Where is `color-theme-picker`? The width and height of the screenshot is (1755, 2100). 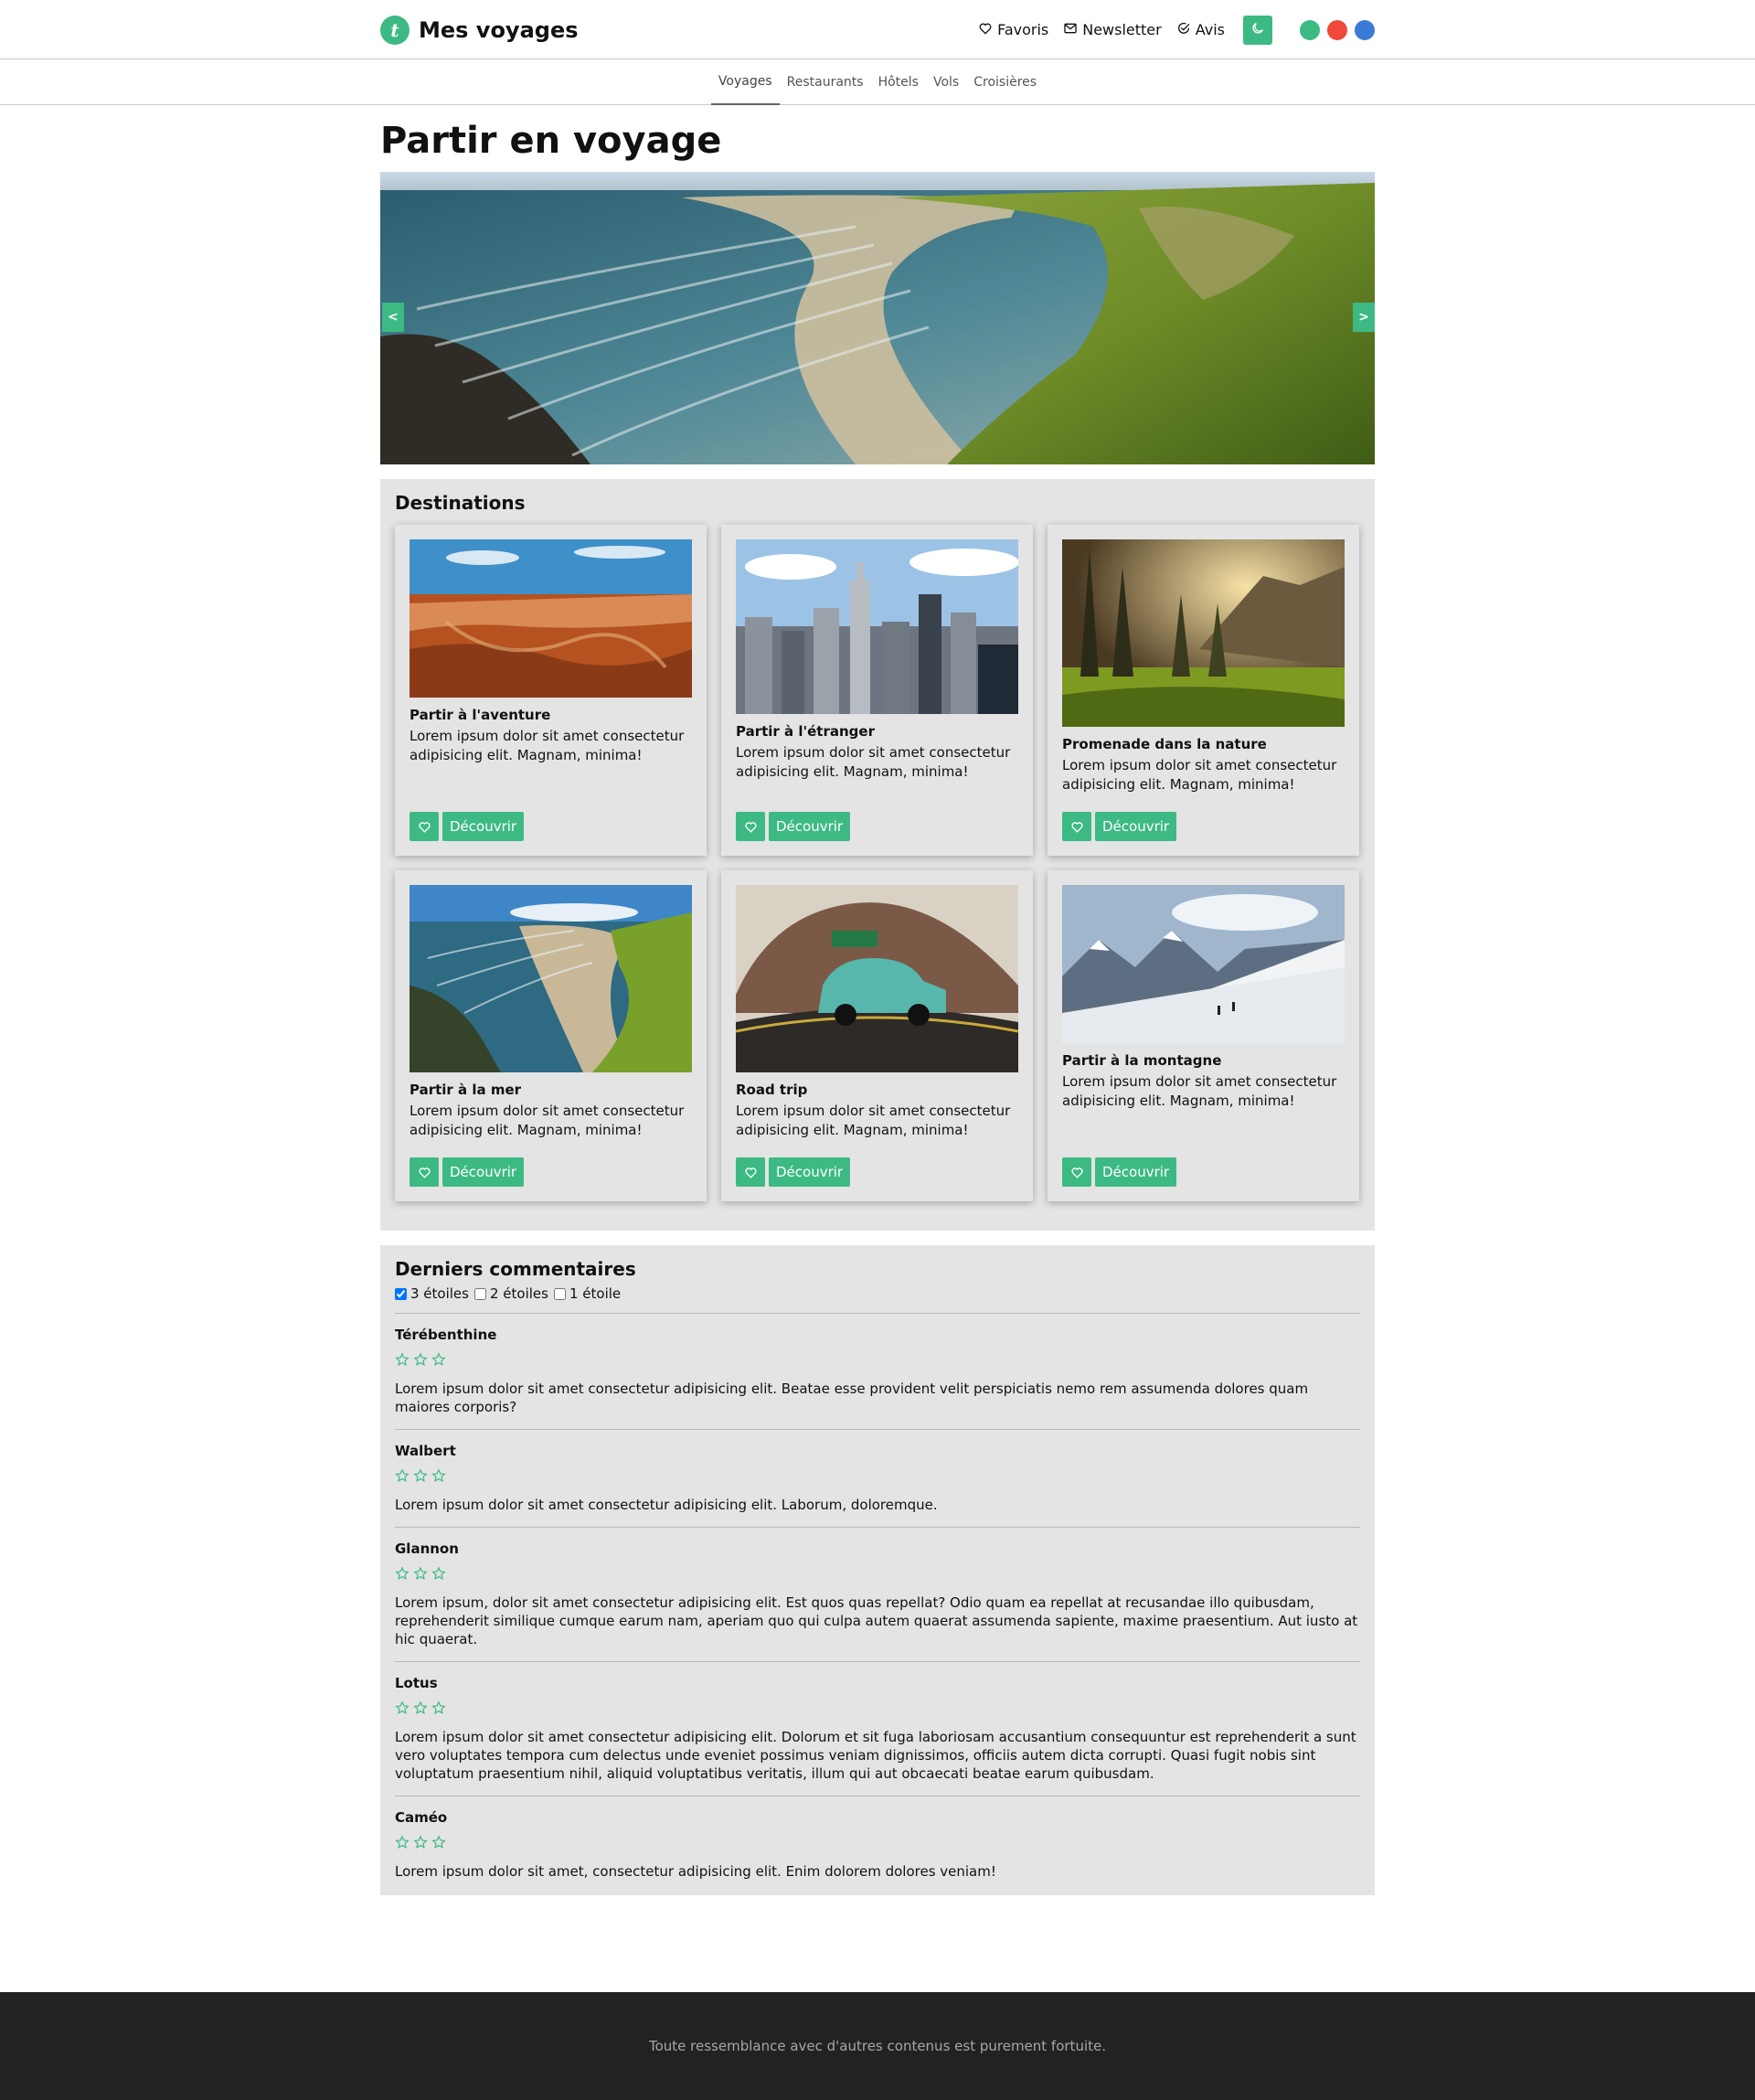 color-theme-picker is located at coordinates (1338, 30).